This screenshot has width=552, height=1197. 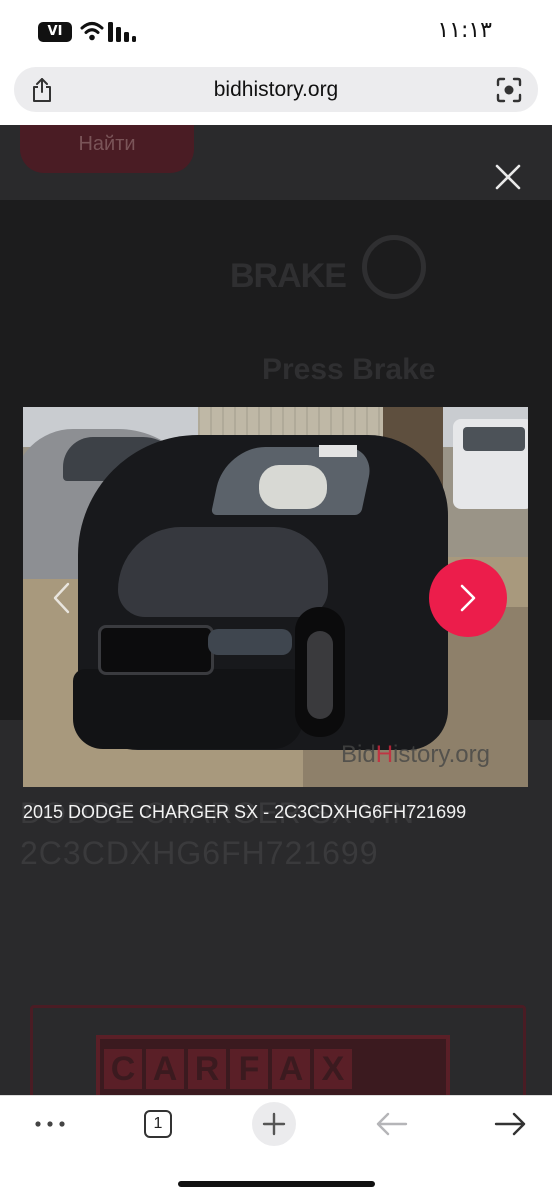 I want to click on carfax-logo: CARFAX, so click(x=273, y=1065).